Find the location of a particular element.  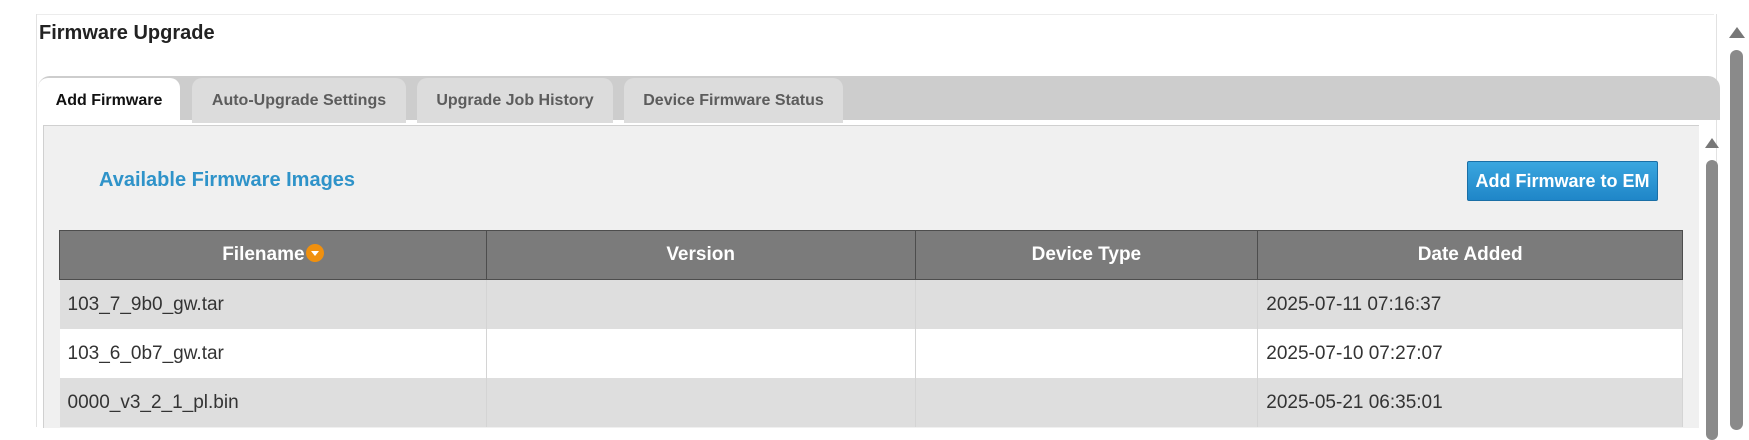

cell-filename: 103_6_0b7_gw.tar is located at coordinates (273, 353).